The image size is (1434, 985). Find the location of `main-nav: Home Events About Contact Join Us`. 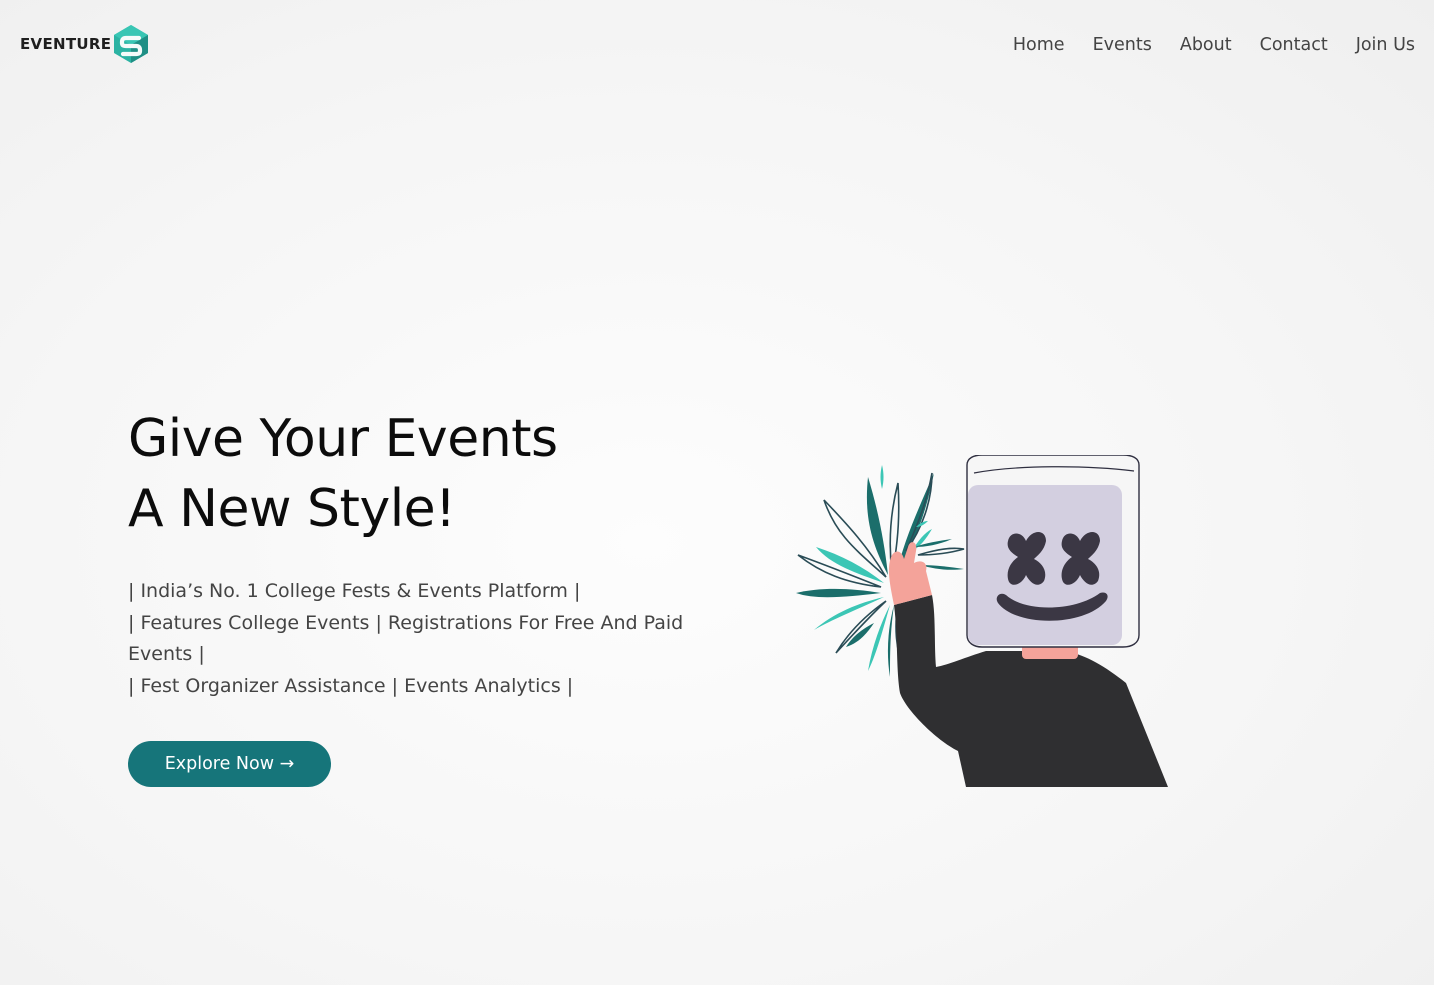

main-nav: Home Events About Contact Join Us is located at coordinates (1214, 45).